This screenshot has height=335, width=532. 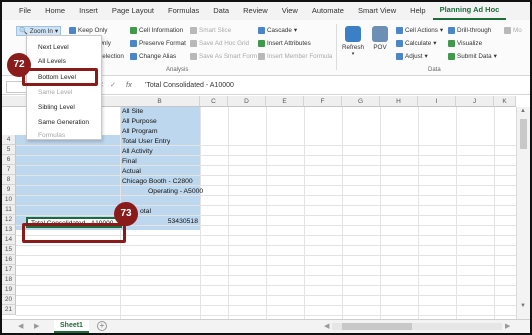 I want to click on scroll-down-icon: ▼, so click(x=523, y=306).